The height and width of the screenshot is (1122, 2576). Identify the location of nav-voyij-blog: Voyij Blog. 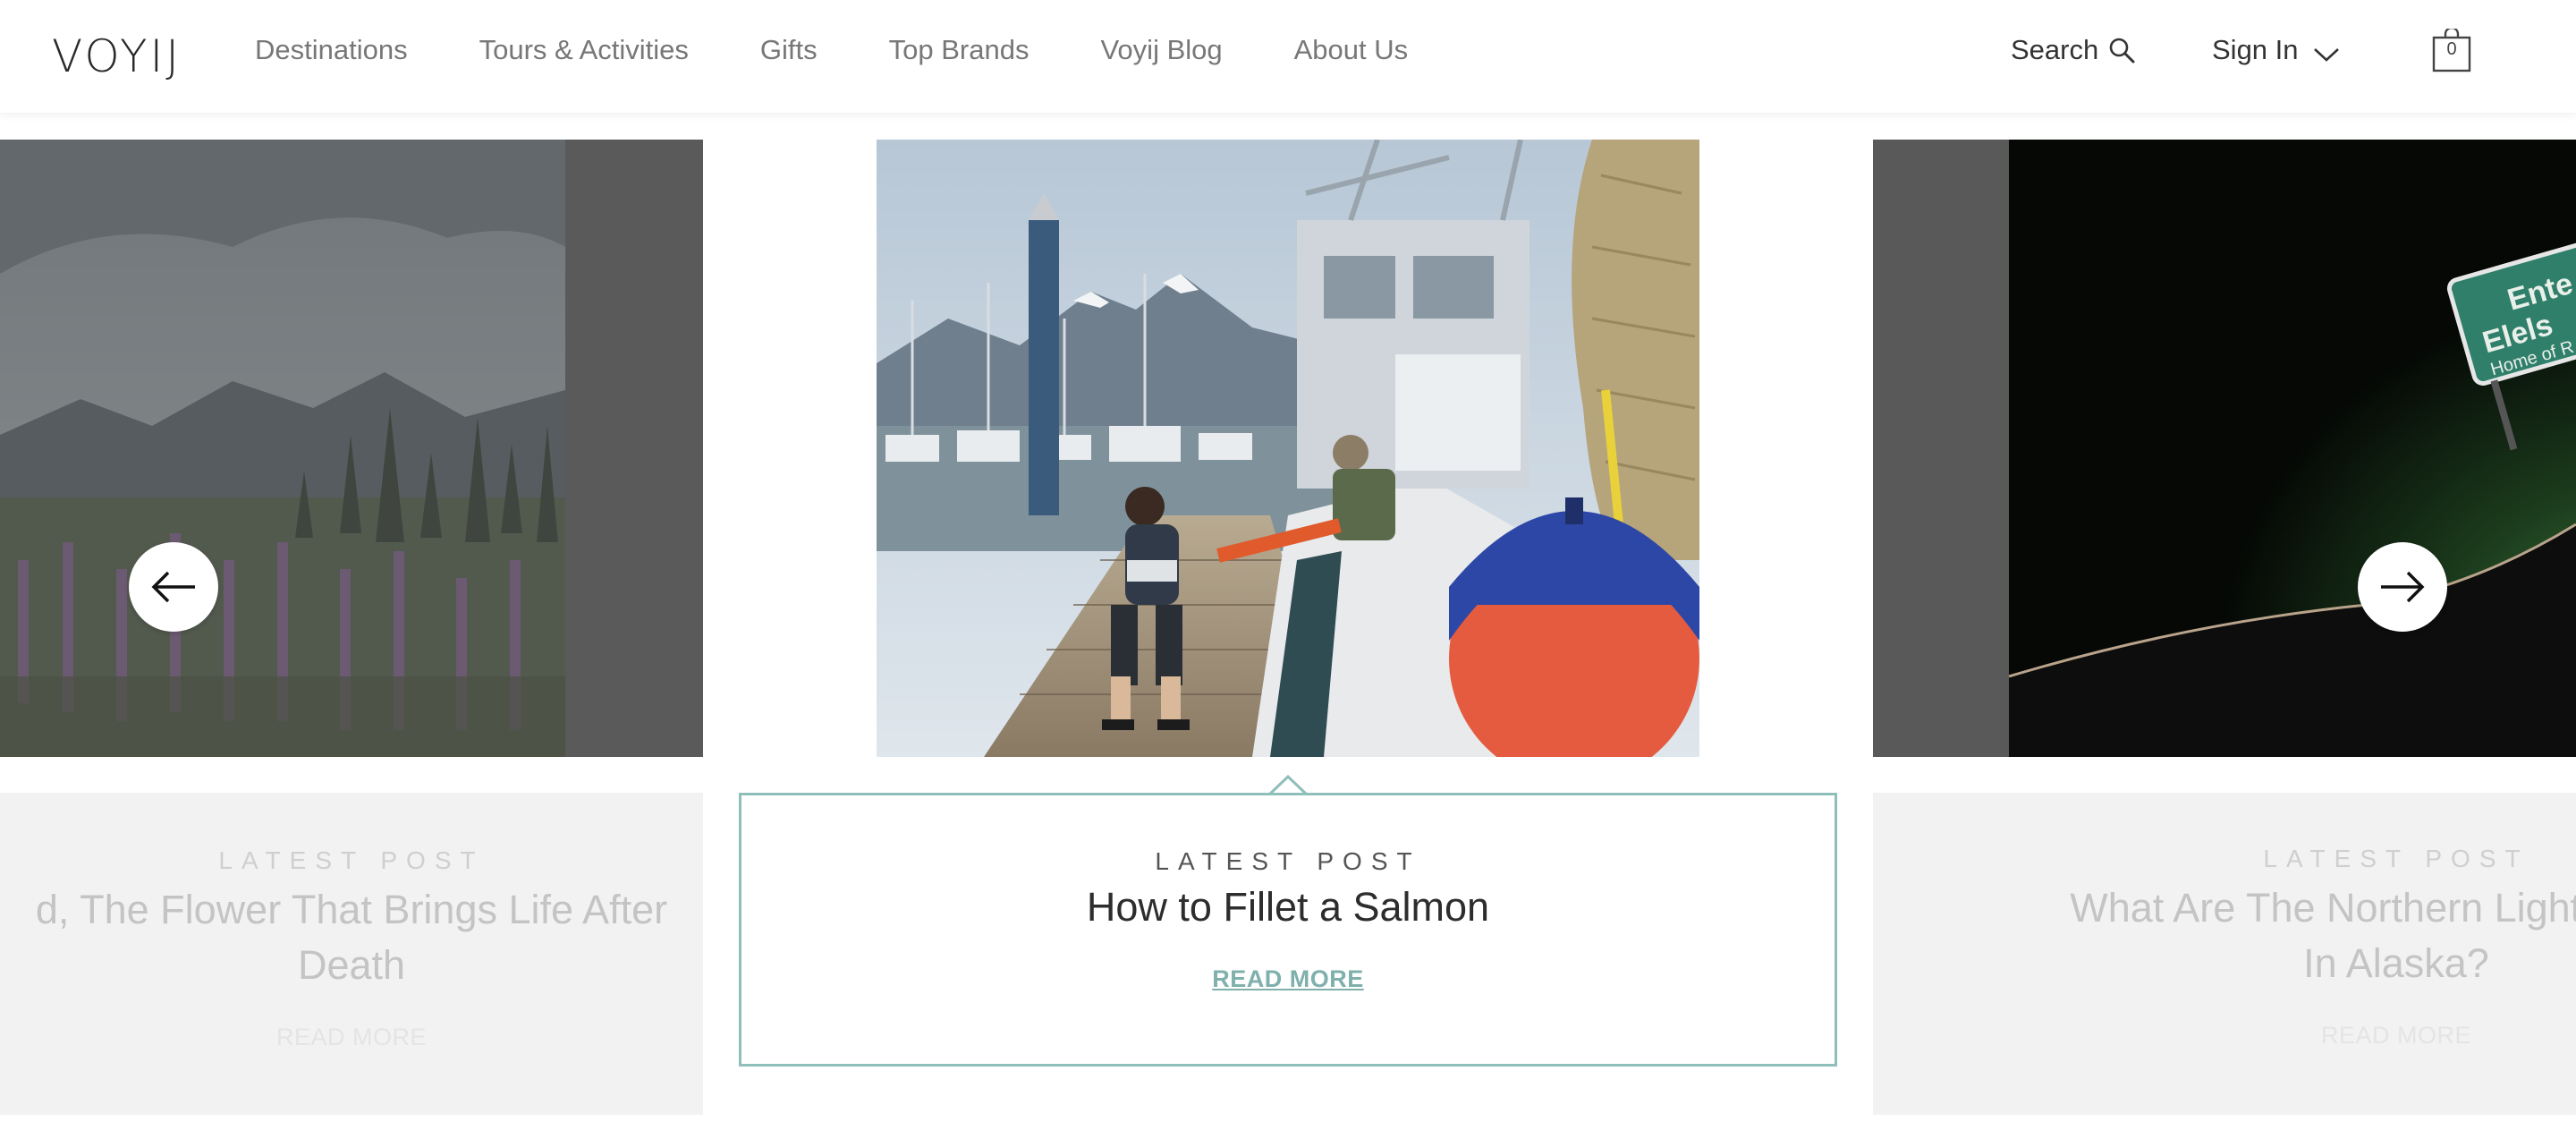
(1161, 50).